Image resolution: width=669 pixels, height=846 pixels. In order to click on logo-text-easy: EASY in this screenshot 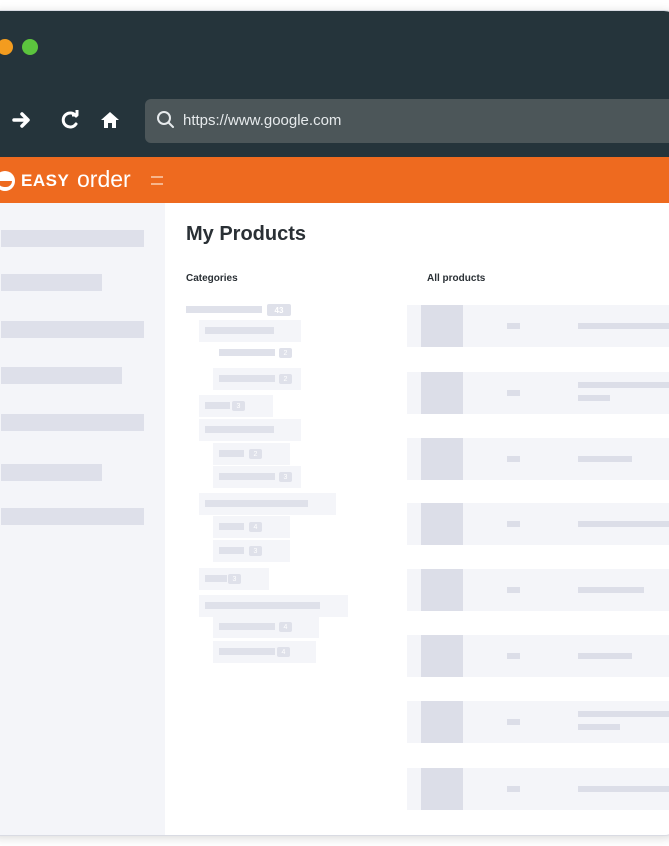, I will do `click(45, 180)`.